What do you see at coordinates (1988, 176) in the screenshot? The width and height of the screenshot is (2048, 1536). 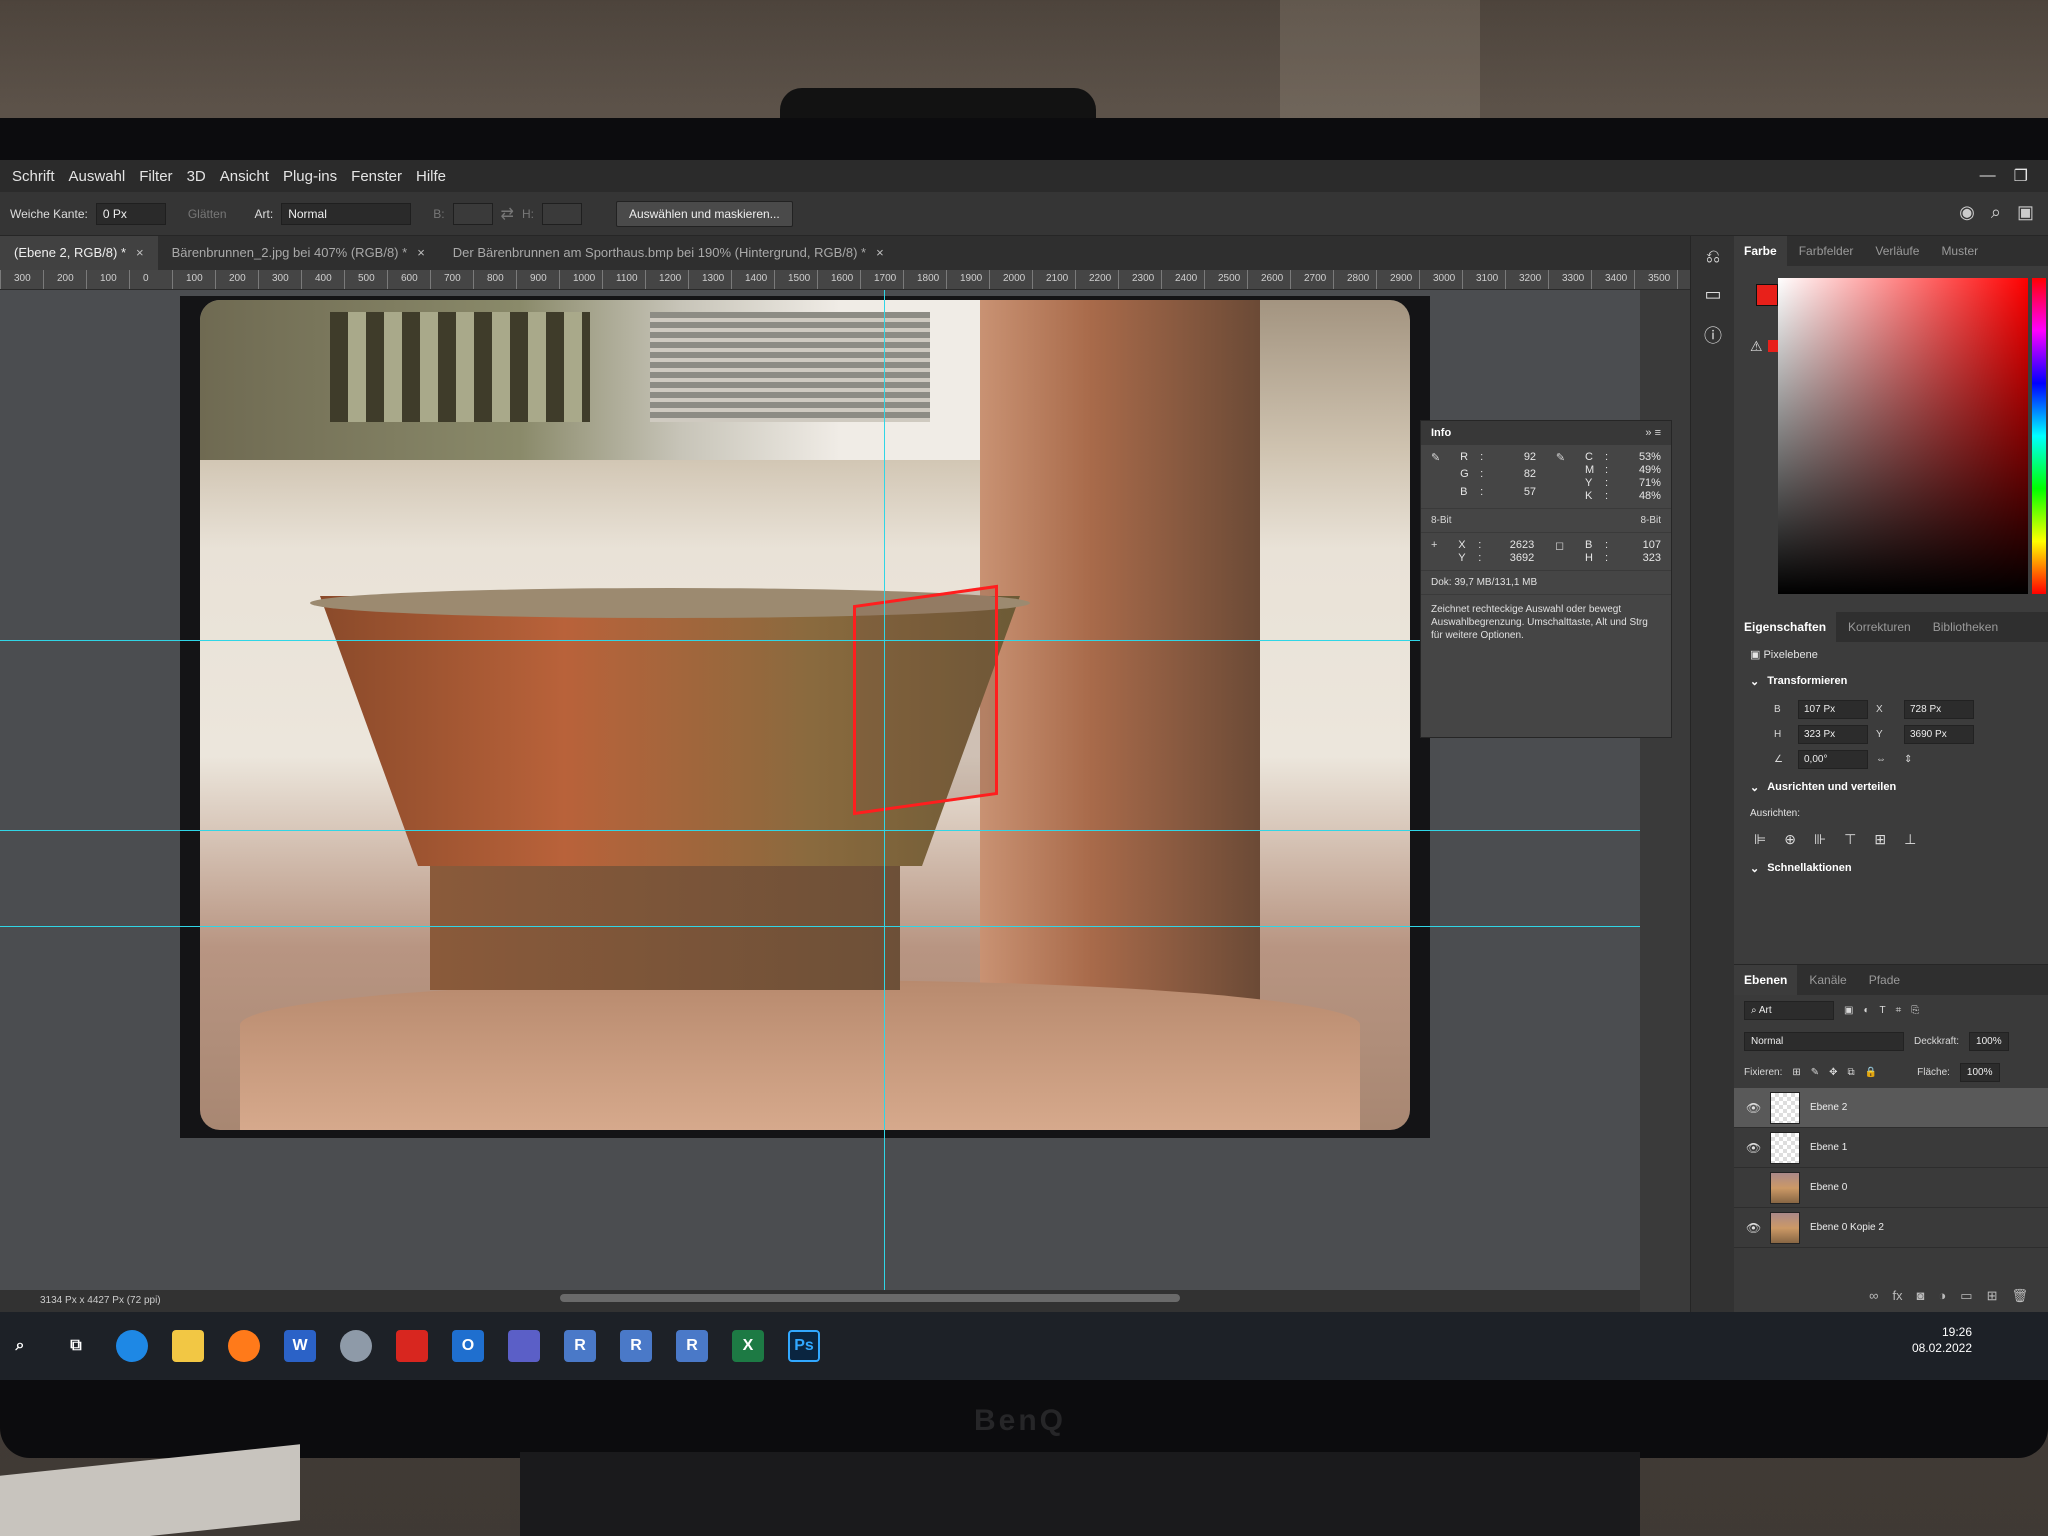 I see `minimize-icon: —` at bounding box center [1988, 176].